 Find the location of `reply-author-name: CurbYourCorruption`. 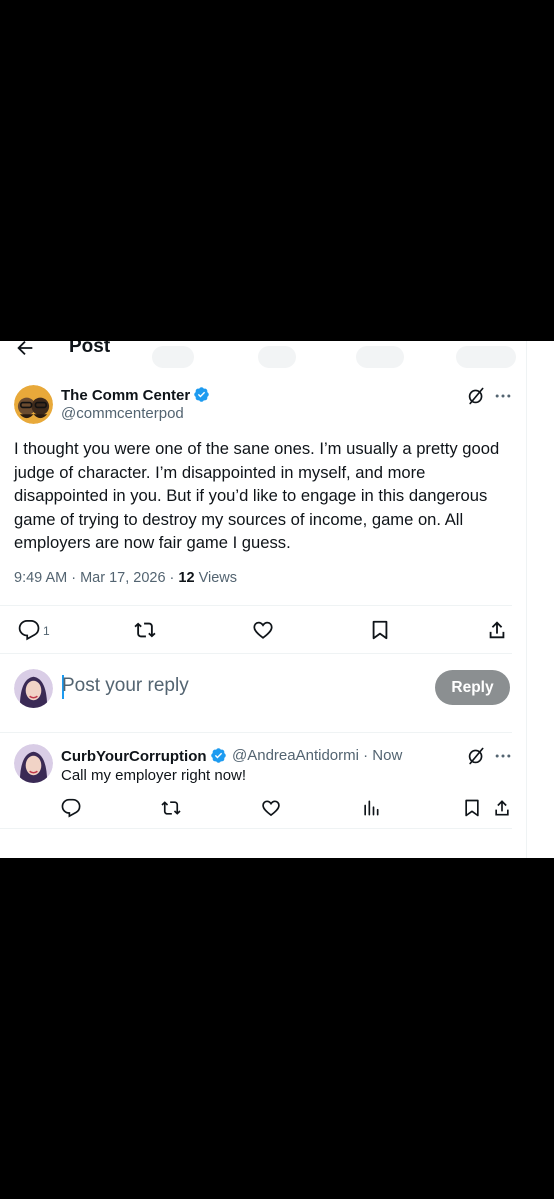

reply-author-name: CurbYourCorruption is located at coordinates (144, 757).